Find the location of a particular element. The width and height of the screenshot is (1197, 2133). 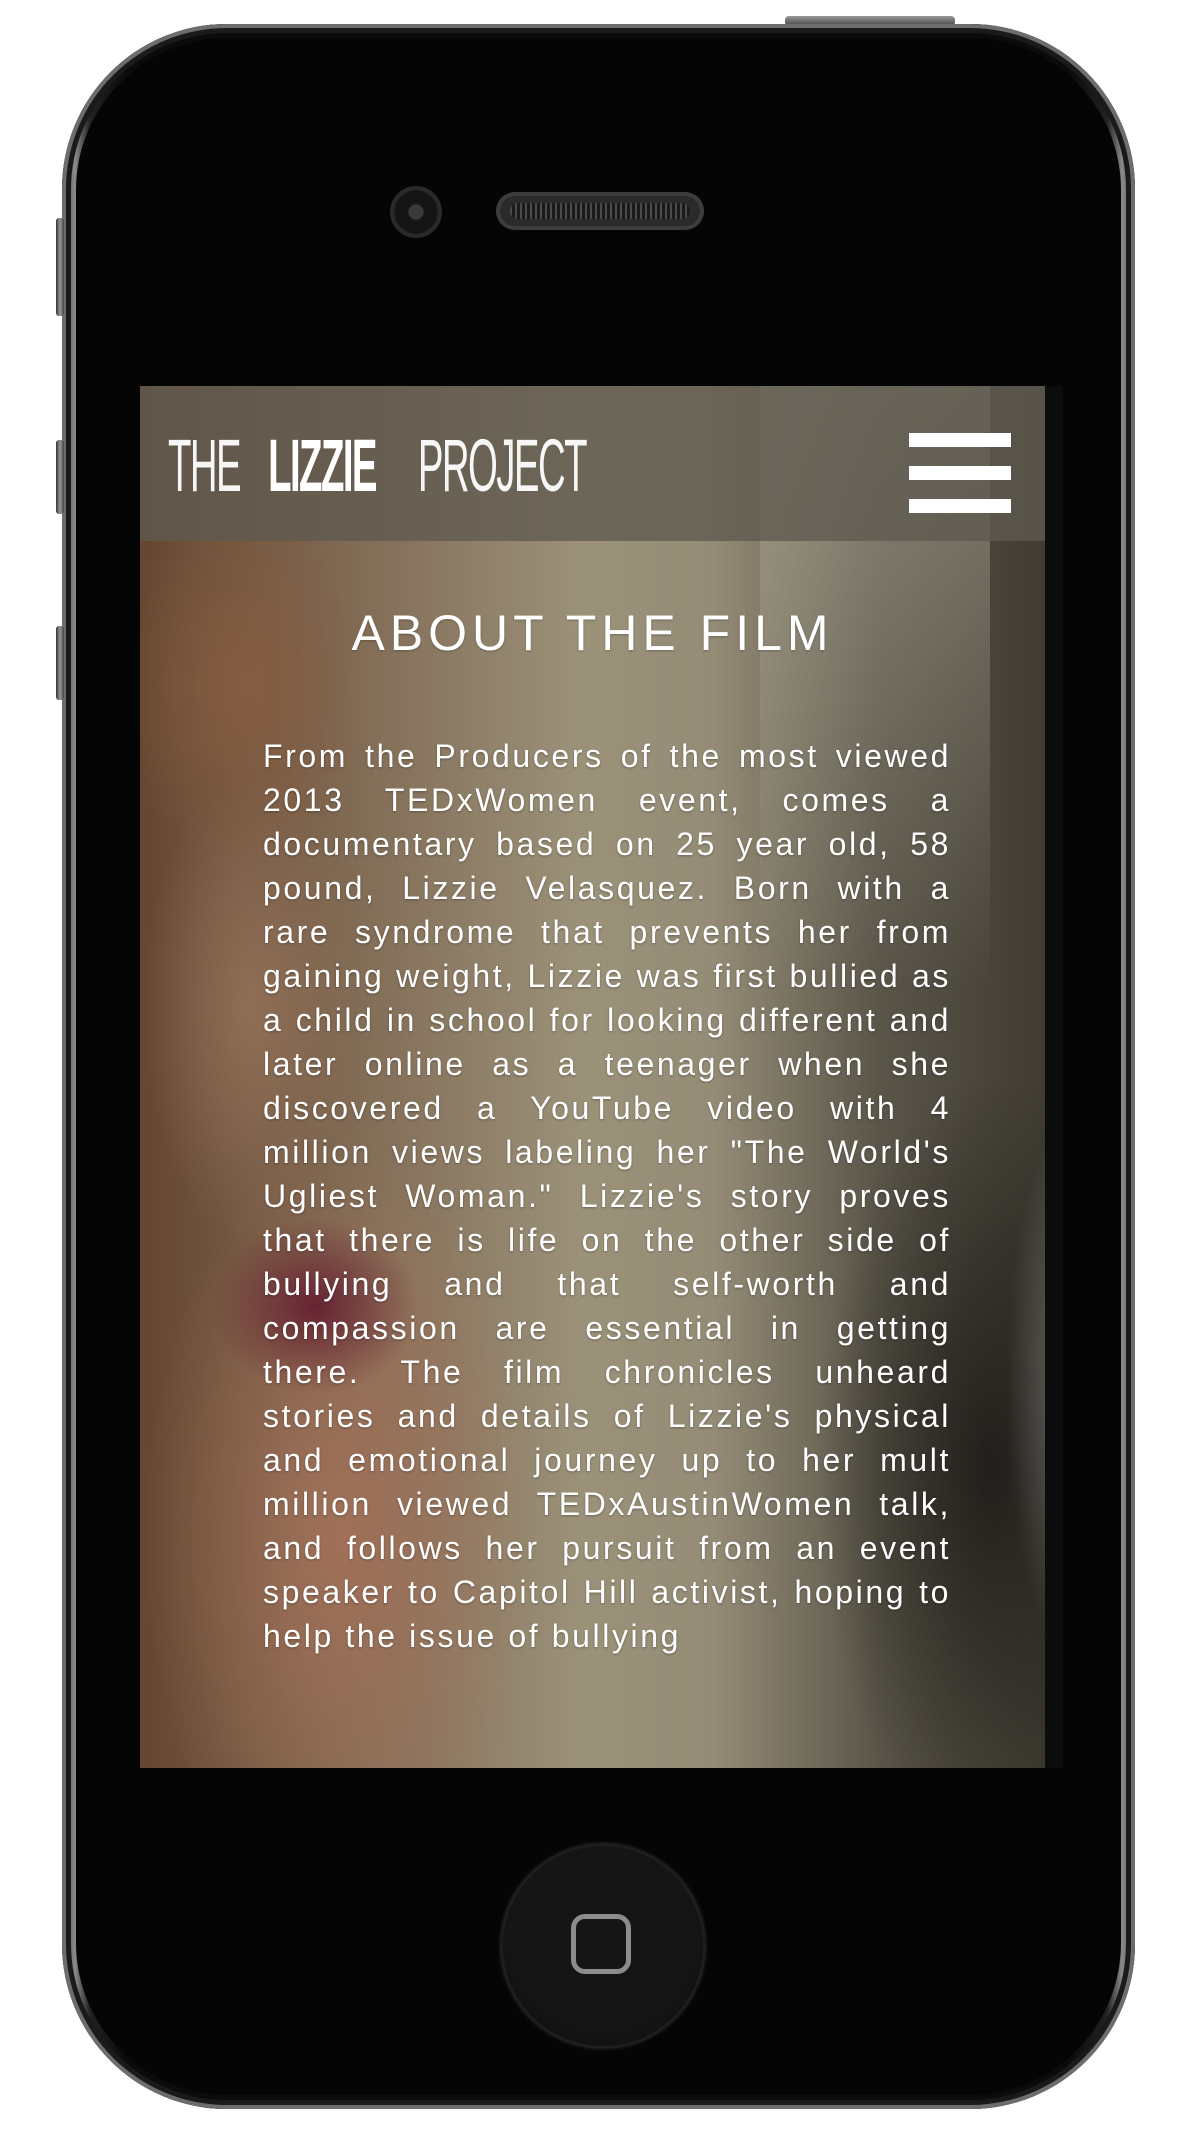

home-button is located at coordinates (603, 1946).